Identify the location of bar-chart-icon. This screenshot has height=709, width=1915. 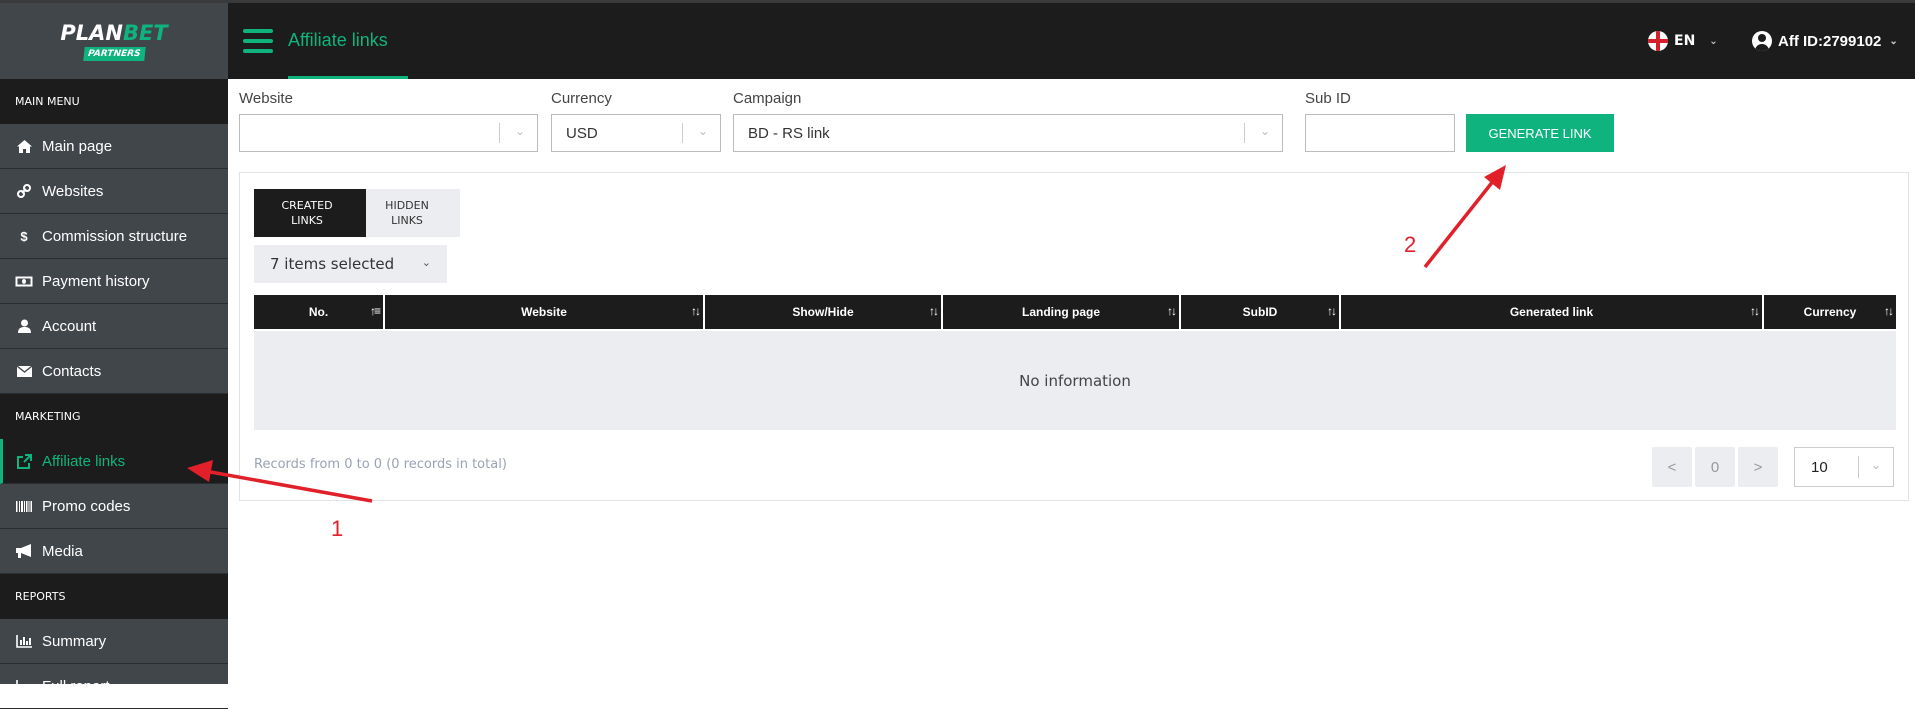
(24, 641).